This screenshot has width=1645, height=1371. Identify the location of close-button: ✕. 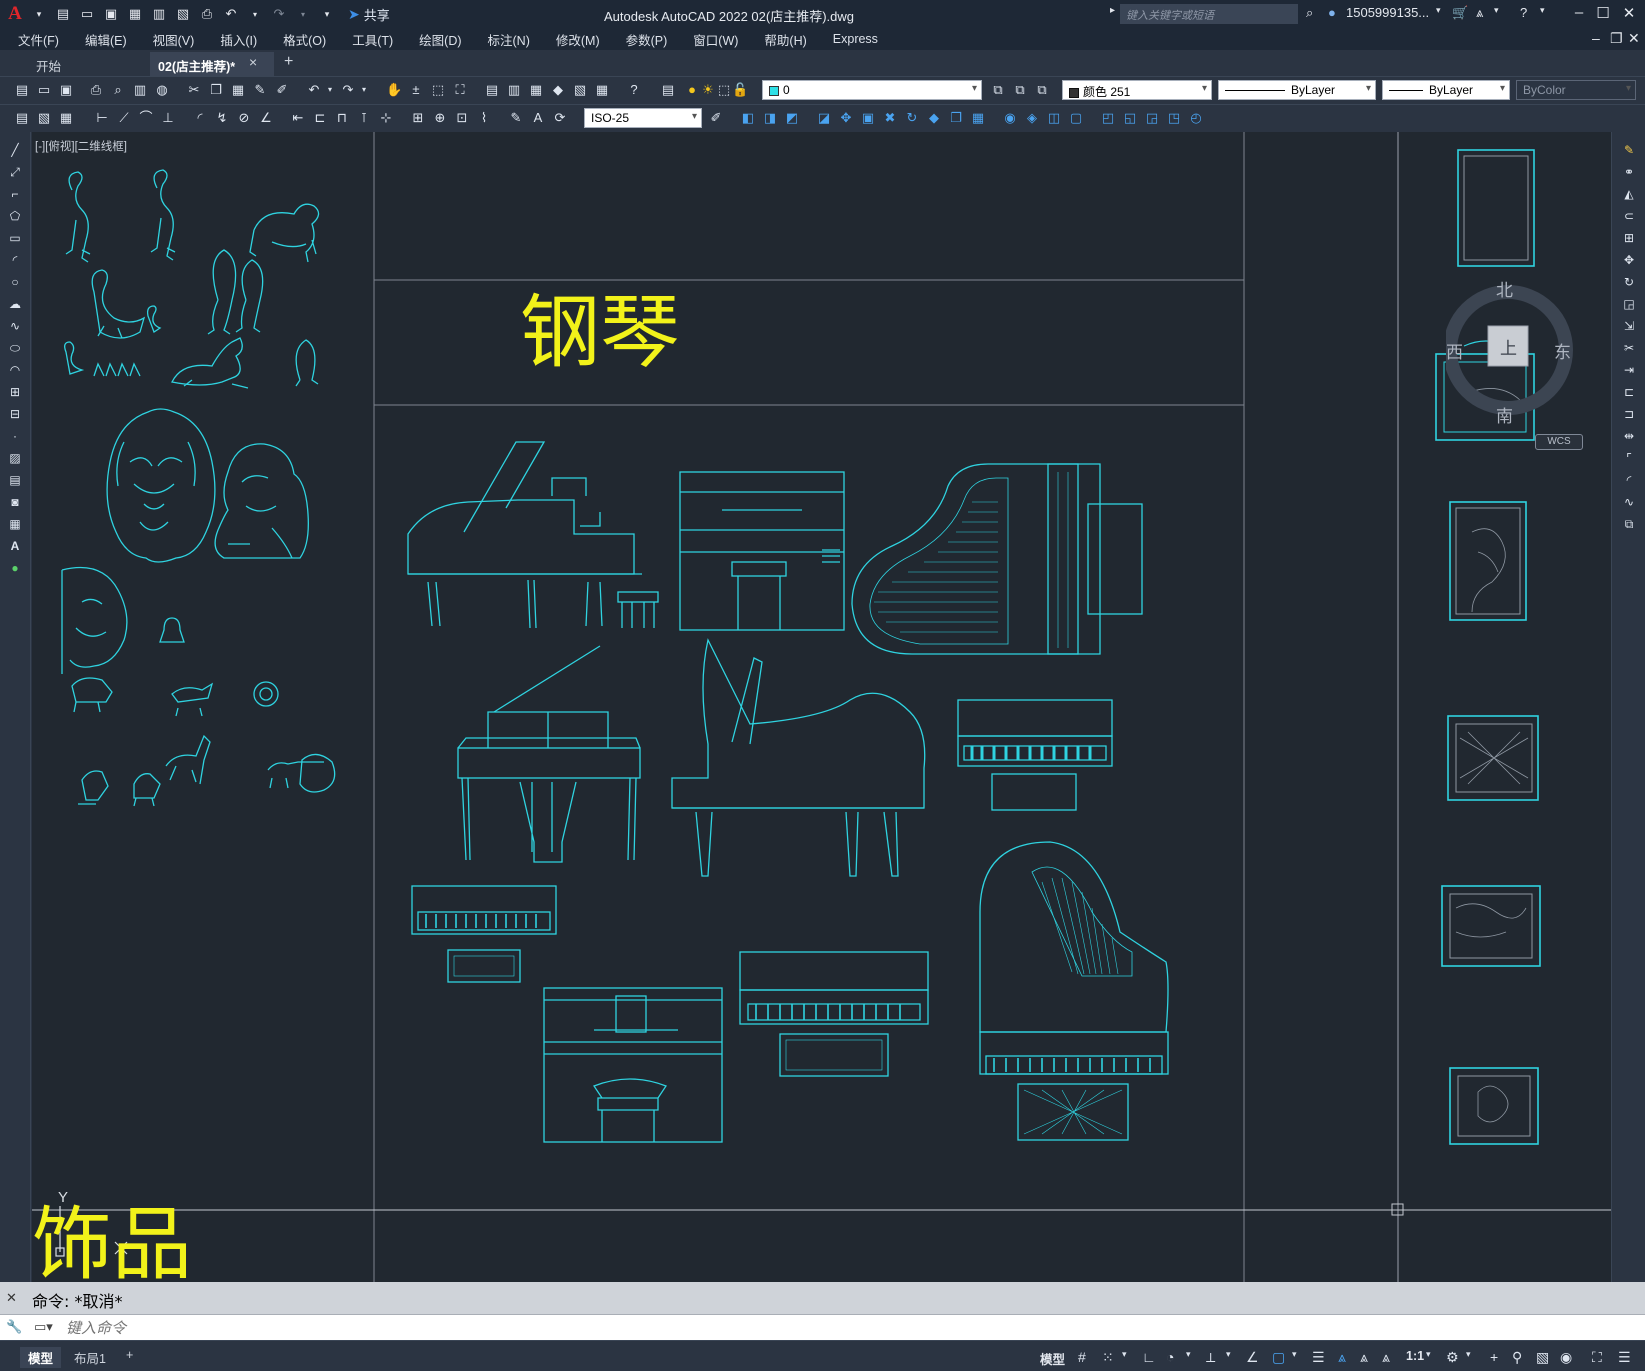
(1629, 14).